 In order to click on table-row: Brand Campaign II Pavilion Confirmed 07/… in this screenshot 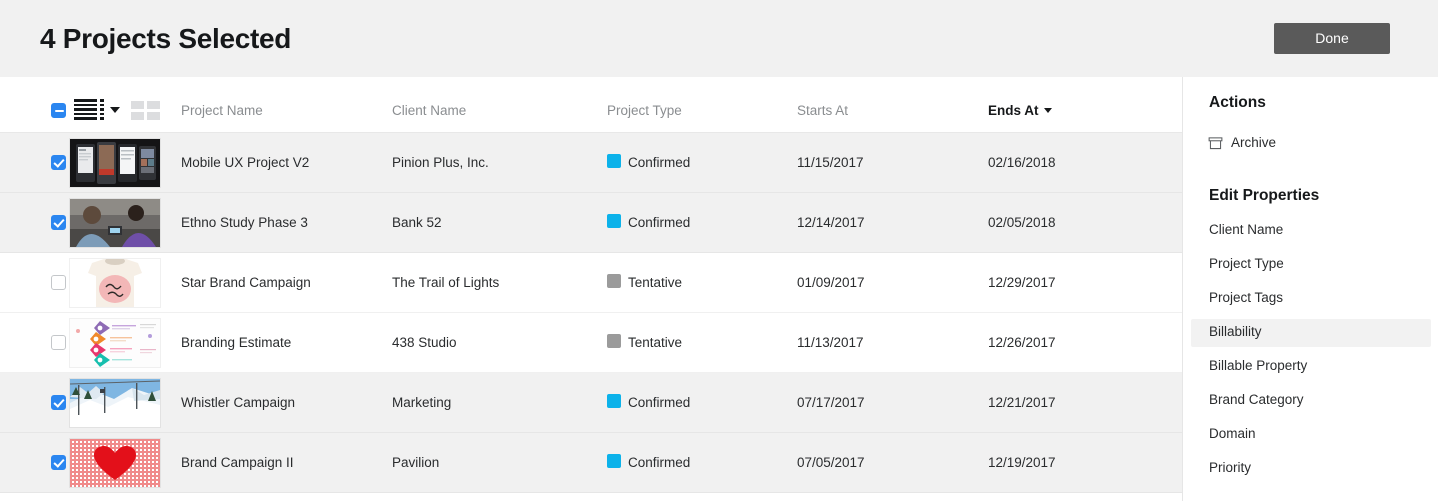, I will do `click(591, 463)`.